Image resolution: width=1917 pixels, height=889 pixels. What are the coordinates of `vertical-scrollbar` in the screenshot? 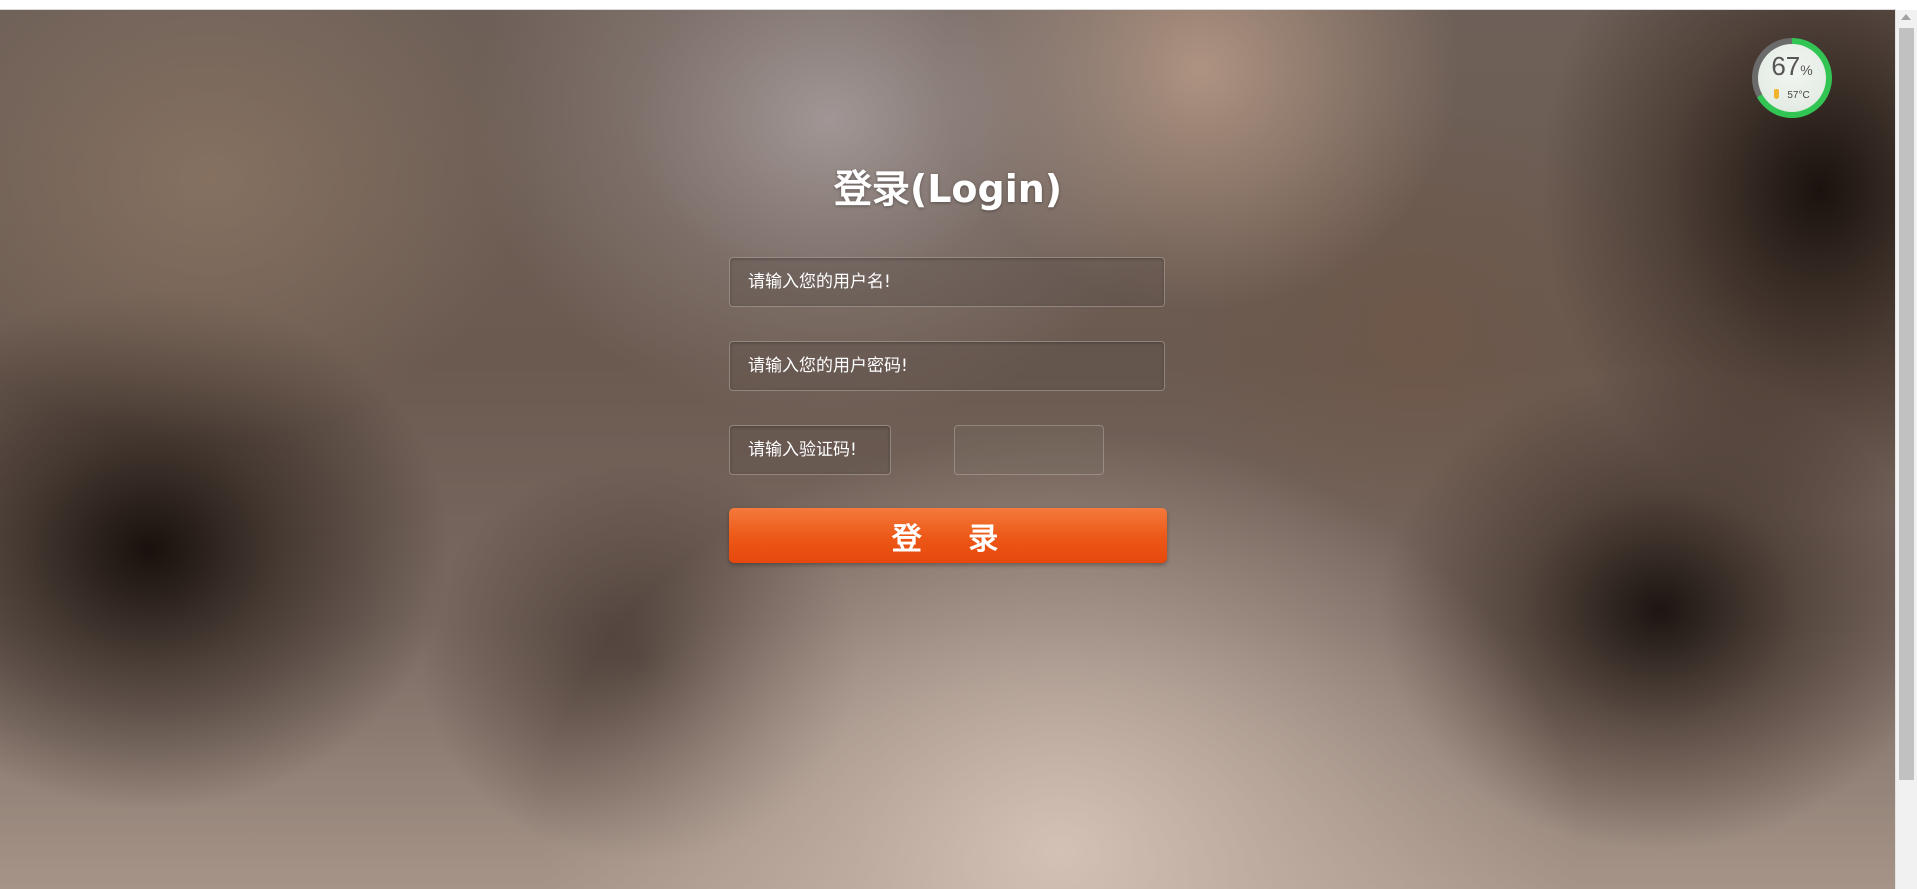 It's located at (1906, 449).